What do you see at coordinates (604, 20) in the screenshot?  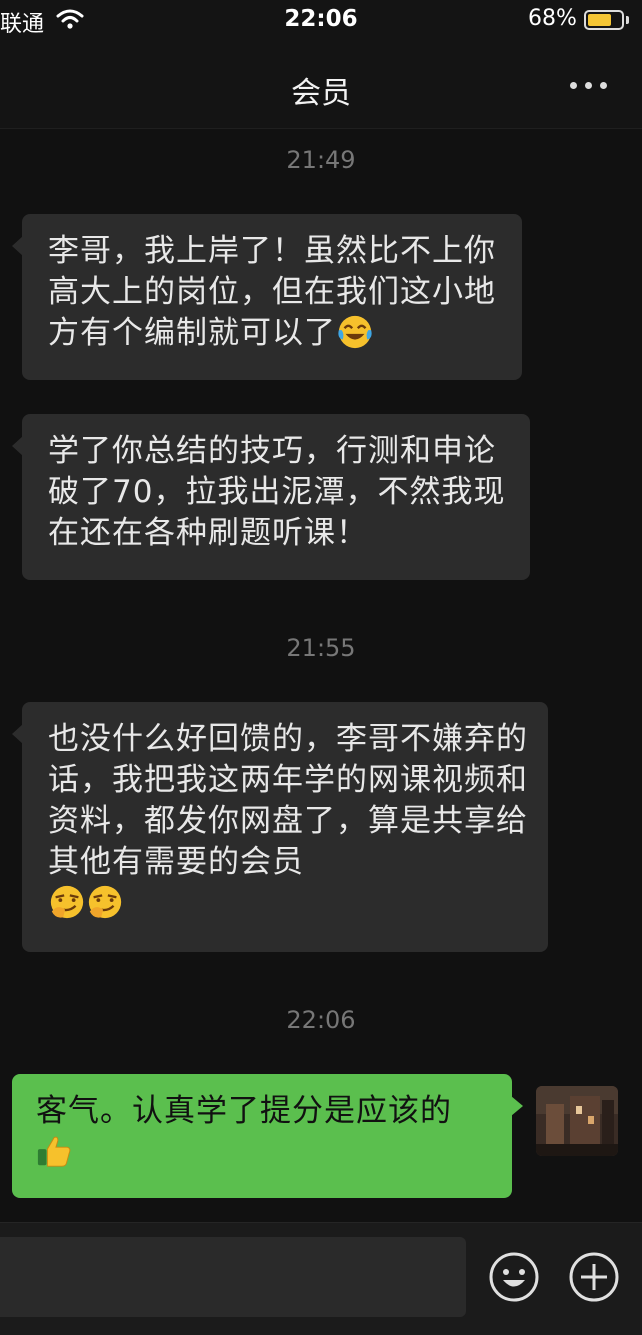 I see `battery-icon` at bounding box center [604, 20].